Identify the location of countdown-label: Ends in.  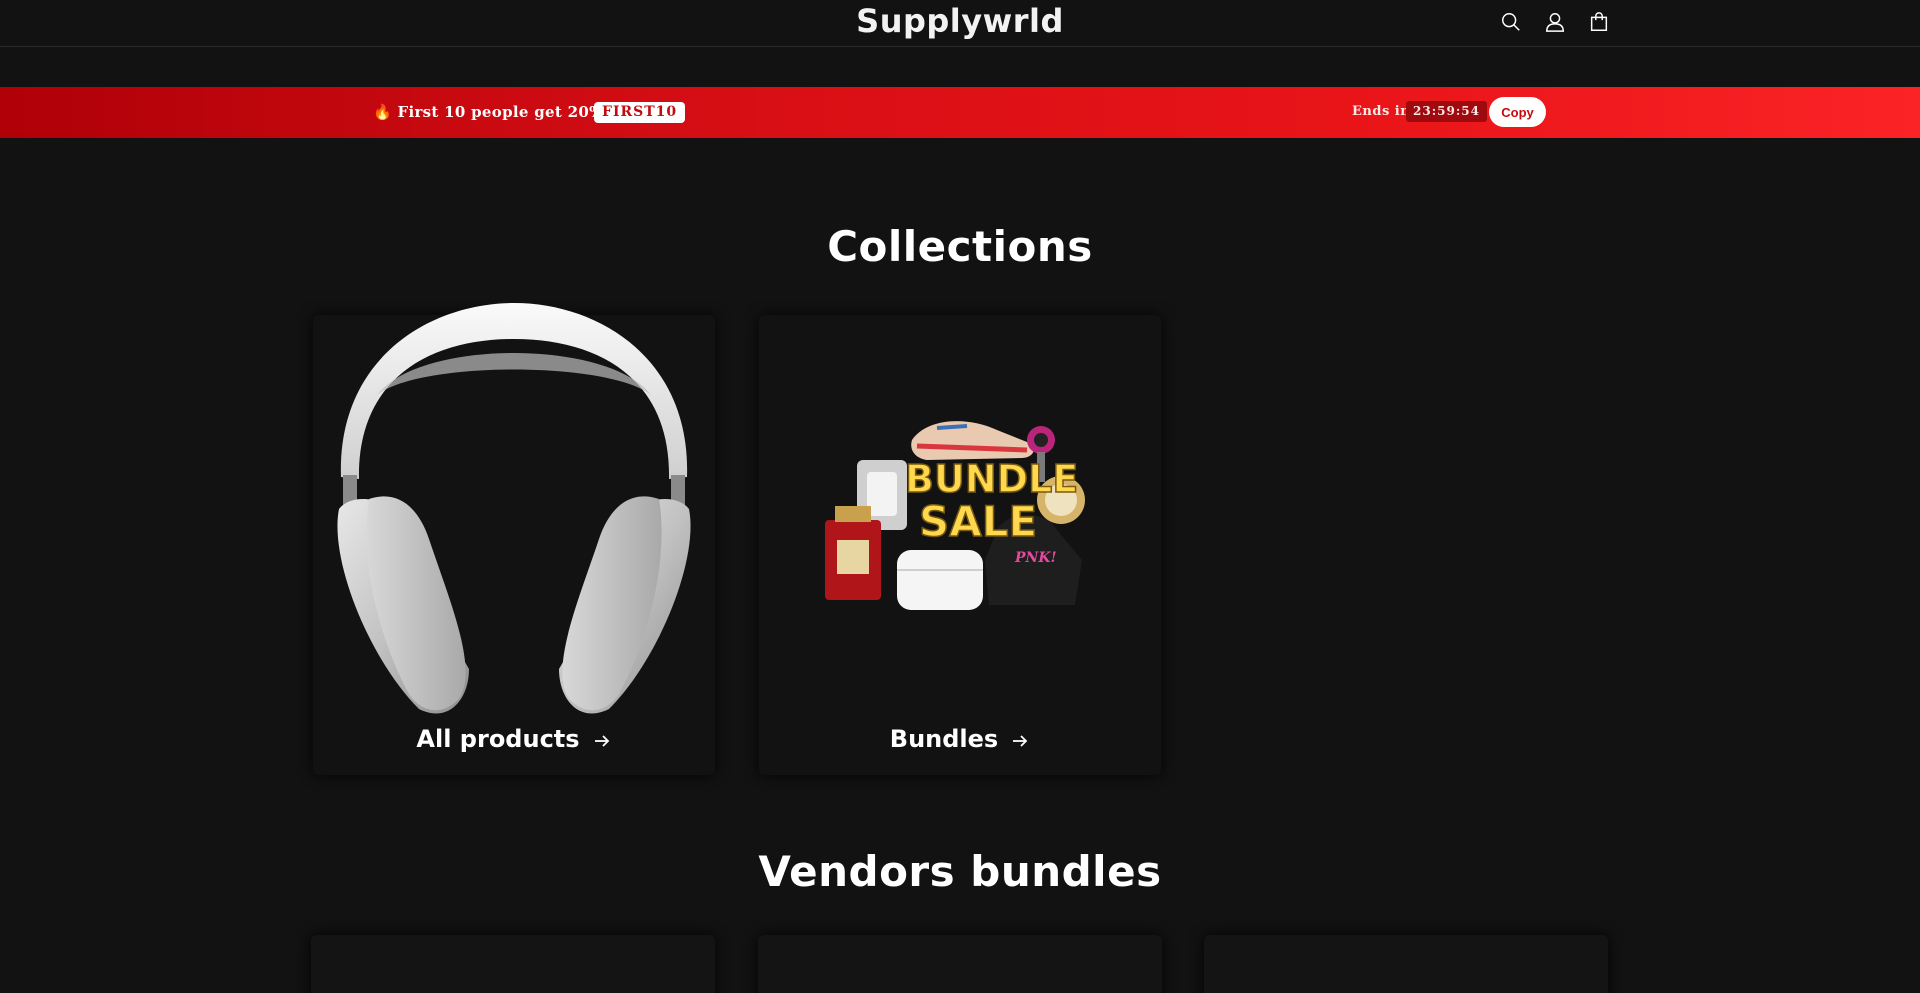
(1381, 111).